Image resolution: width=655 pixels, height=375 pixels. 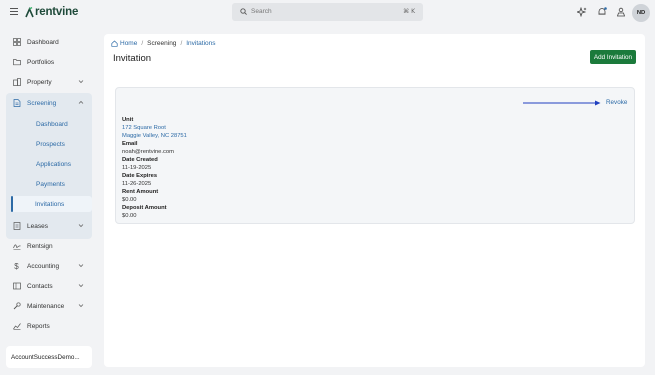 I want to click on signature-icon, so click(x=16, y=246).